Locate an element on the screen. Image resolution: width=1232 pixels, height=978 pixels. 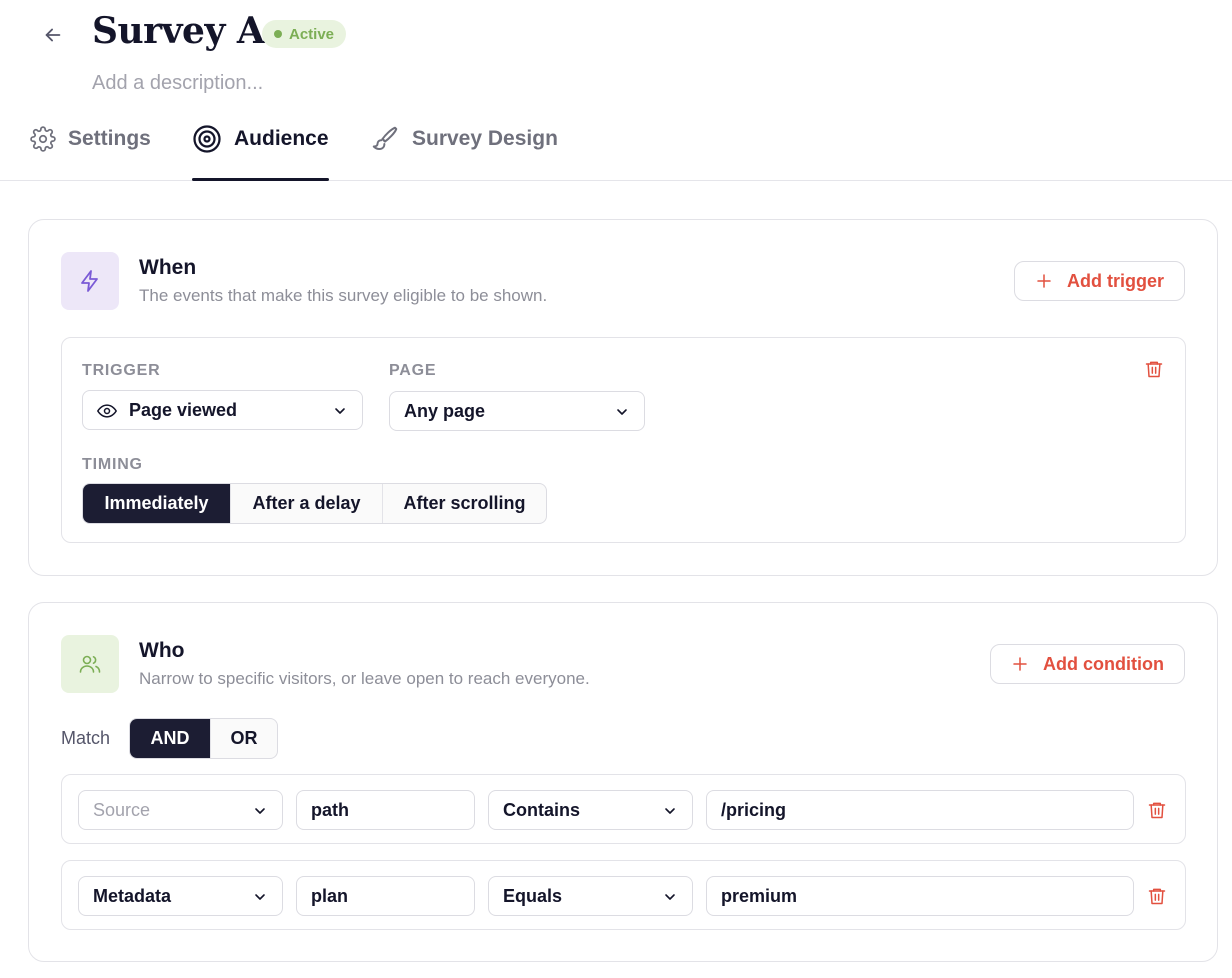
delete-trigger-button is located at coordinates (1154, 369).